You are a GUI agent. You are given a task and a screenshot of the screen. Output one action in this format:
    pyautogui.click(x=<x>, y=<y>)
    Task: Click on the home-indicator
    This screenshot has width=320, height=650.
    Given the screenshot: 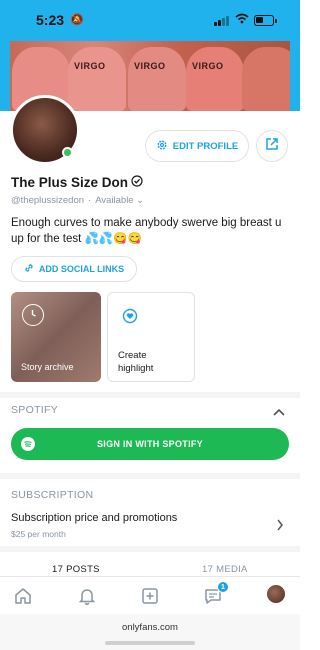 What is the action you would take?
    pyautogui.click(x=150, y=643)
    